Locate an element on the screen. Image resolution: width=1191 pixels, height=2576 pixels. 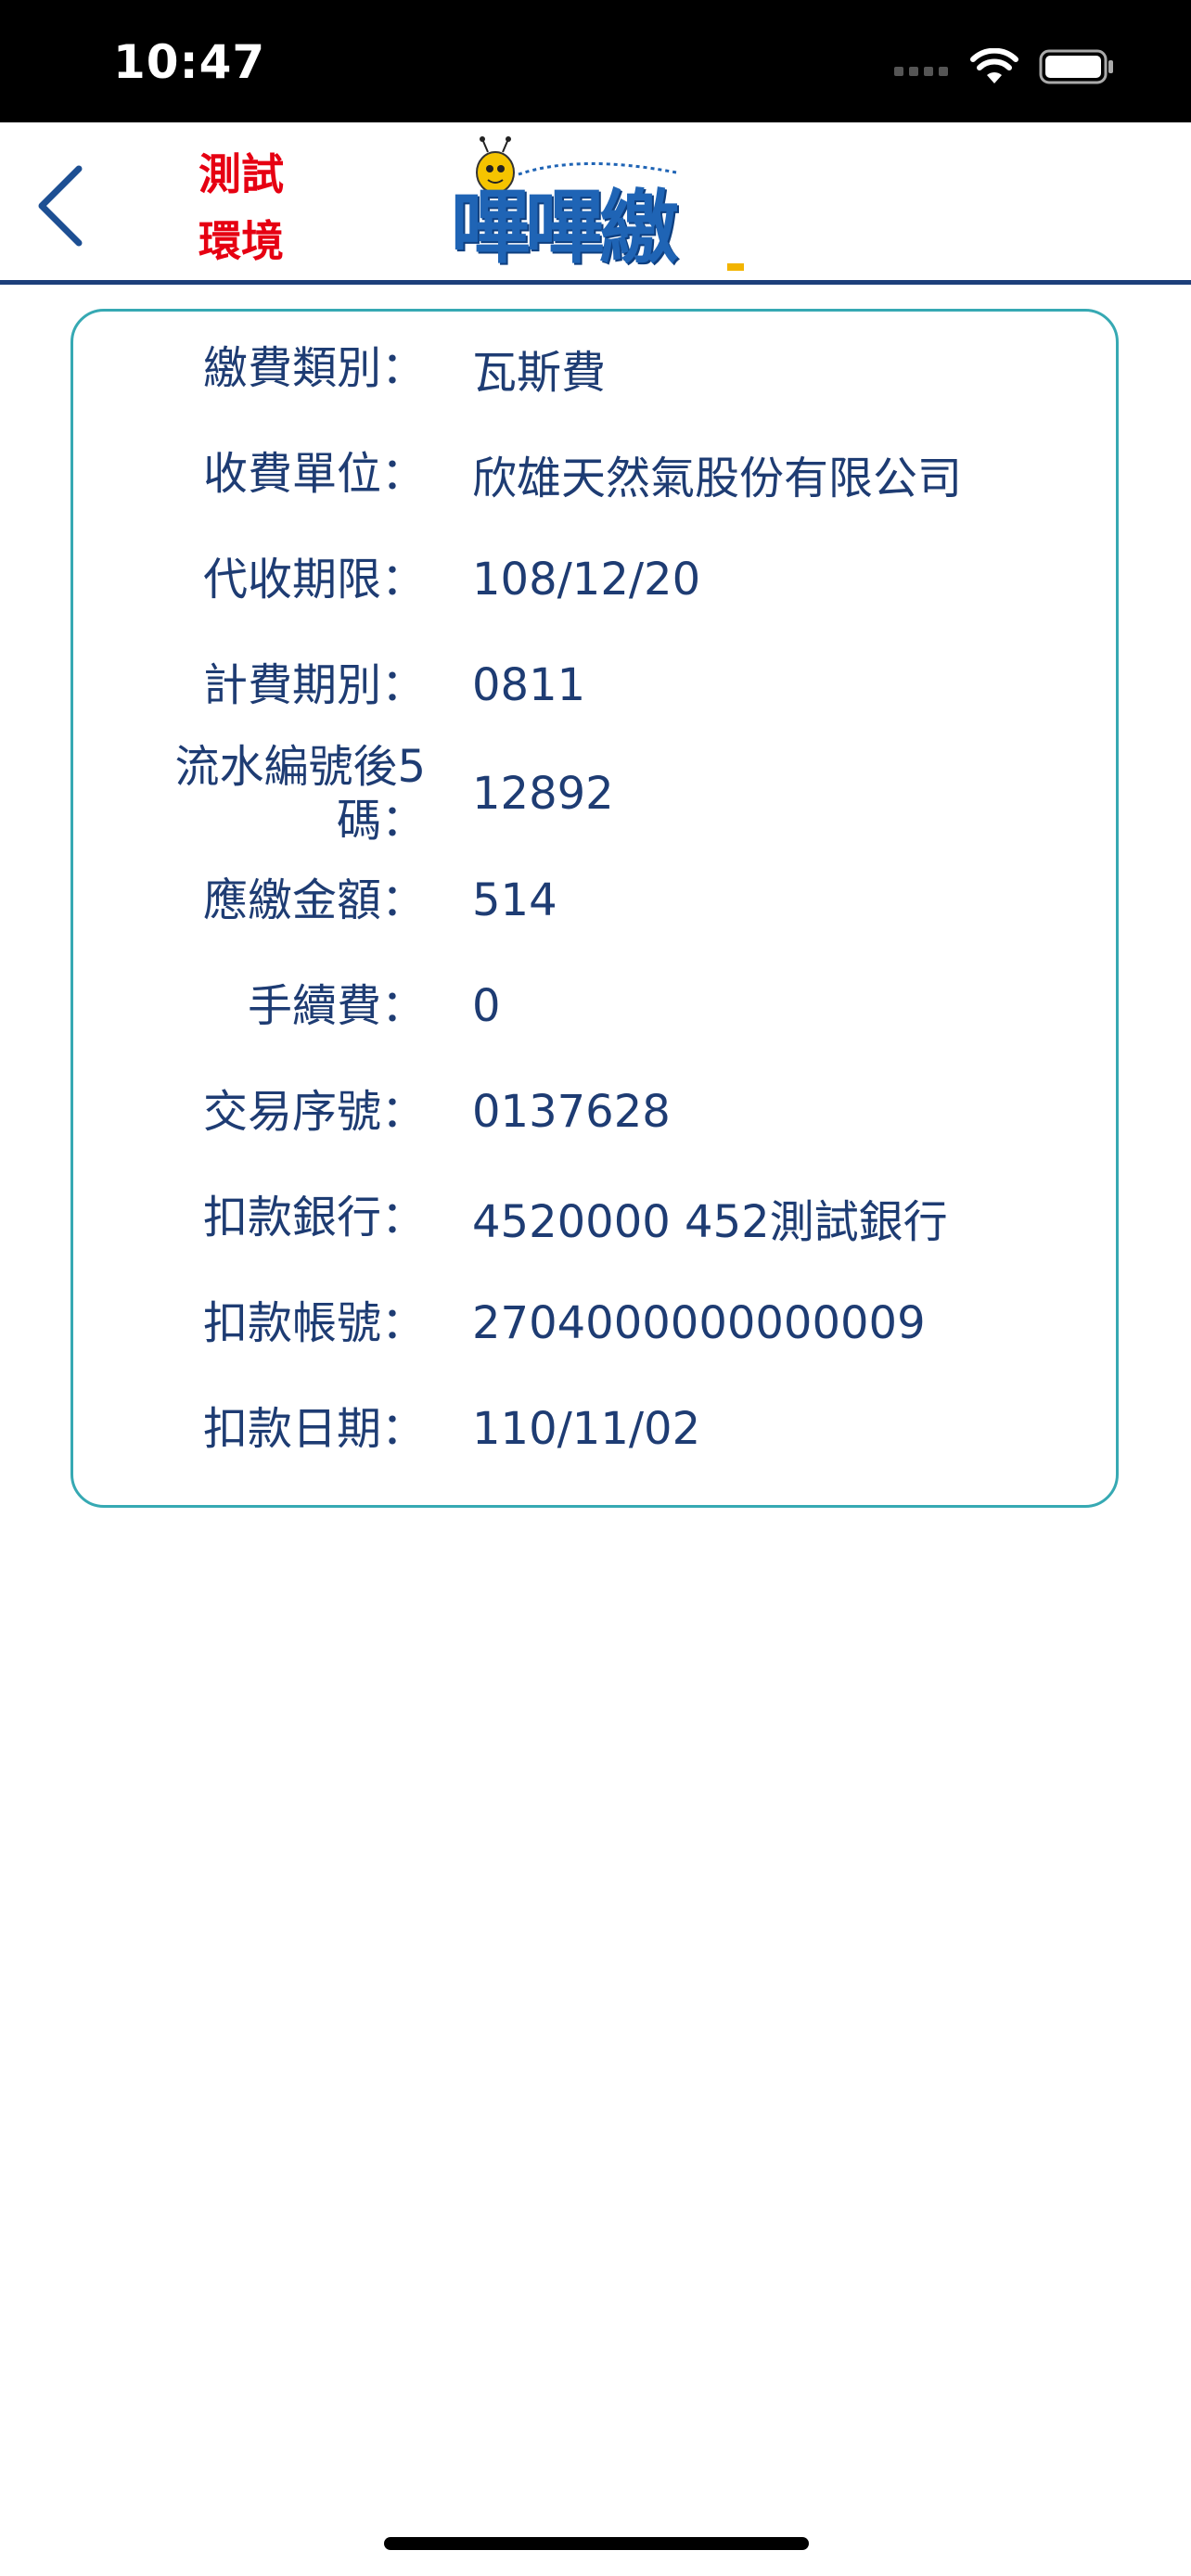
detail-label: 扣款帳號： is located at coordinates (314, 1323).